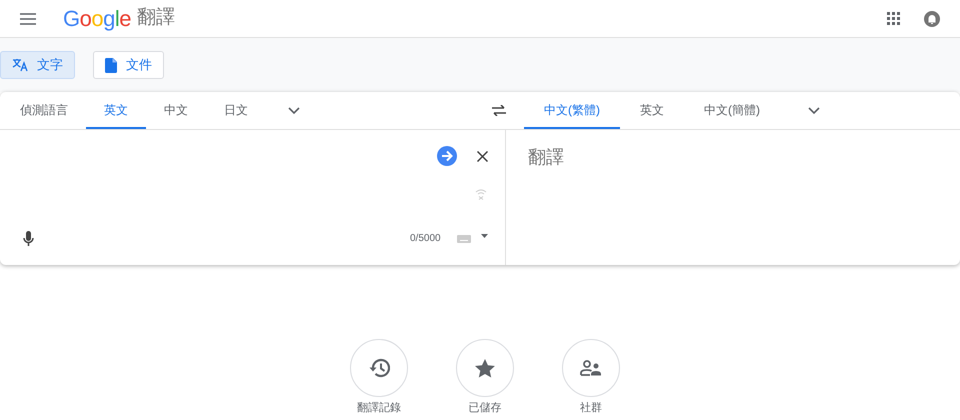 This screenshot has width=960, height=420. What do you see at coordinates (485, 408) in the screenshot?
I see `shortcut-label: 已儲存` at bounding box center [485, 408].